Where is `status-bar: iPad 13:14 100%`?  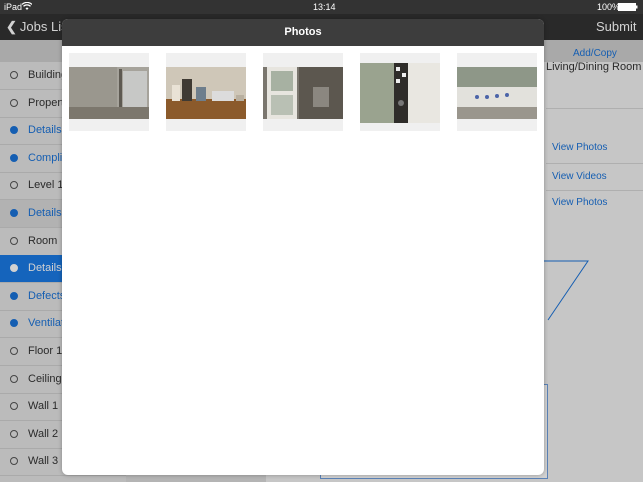
status-bar: iPad 13:14 100% is located at coordinates (321, 7).